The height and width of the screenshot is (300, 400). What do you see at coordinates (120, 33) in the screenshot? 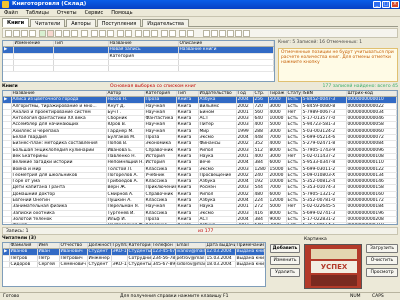
I see `print-icon` at bounding box center [120, 33].